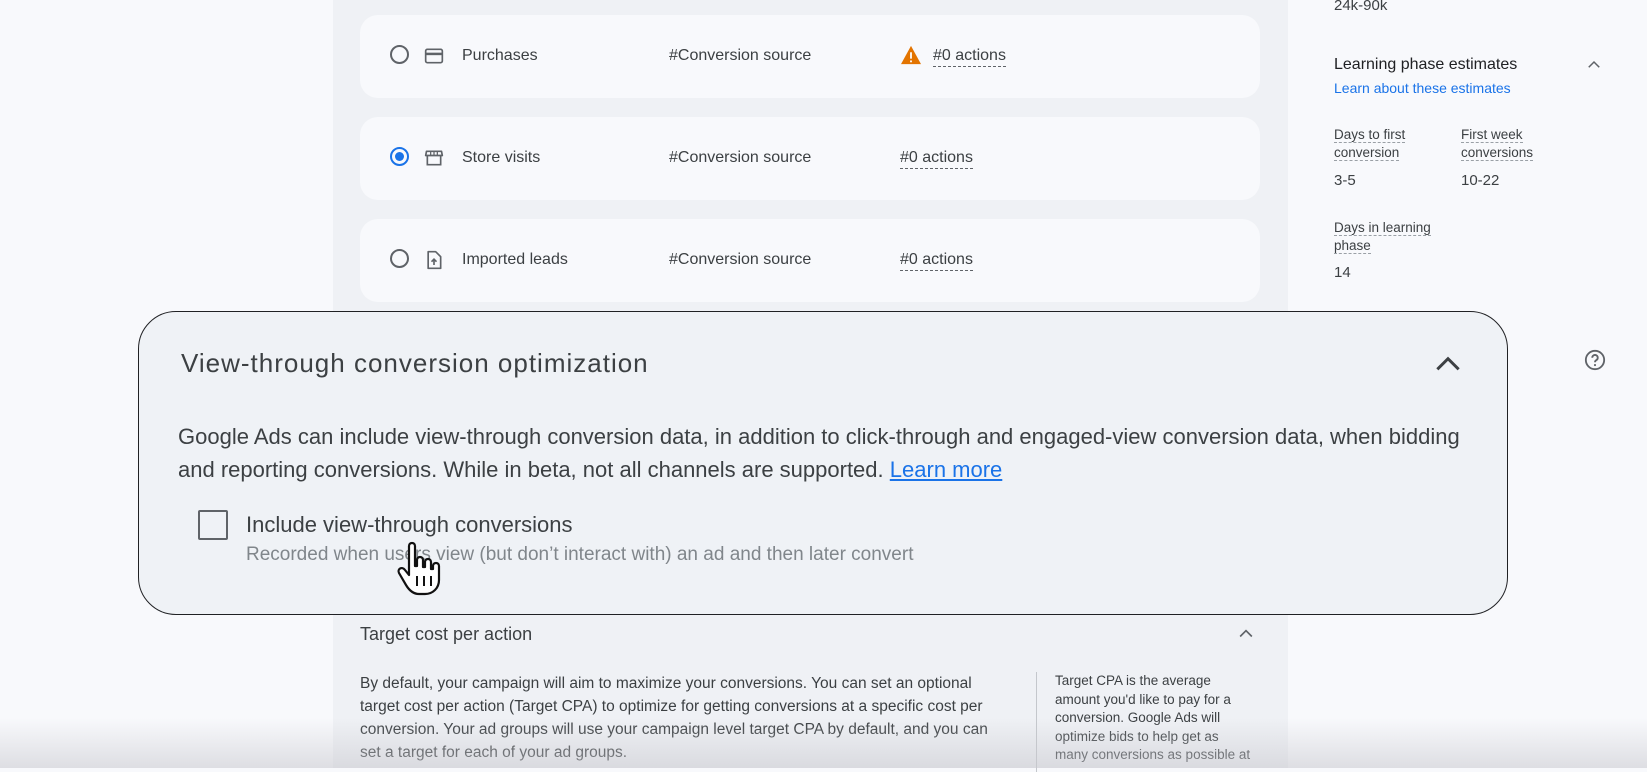 This screenshot has height=772, width=1647. Describe the element at coordinates (500, 55) in the screenshot. I see `goal-name: Purchases` at that location.